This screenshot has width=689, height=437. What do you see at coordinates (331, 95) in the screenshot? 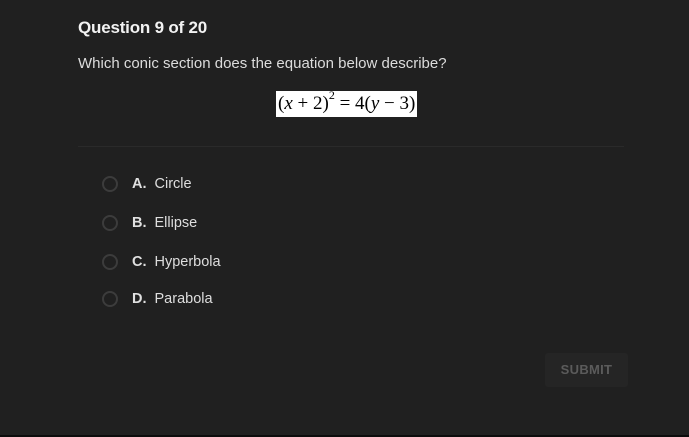
I see `equation-exponent: 2` at bounding box center [331, 95].